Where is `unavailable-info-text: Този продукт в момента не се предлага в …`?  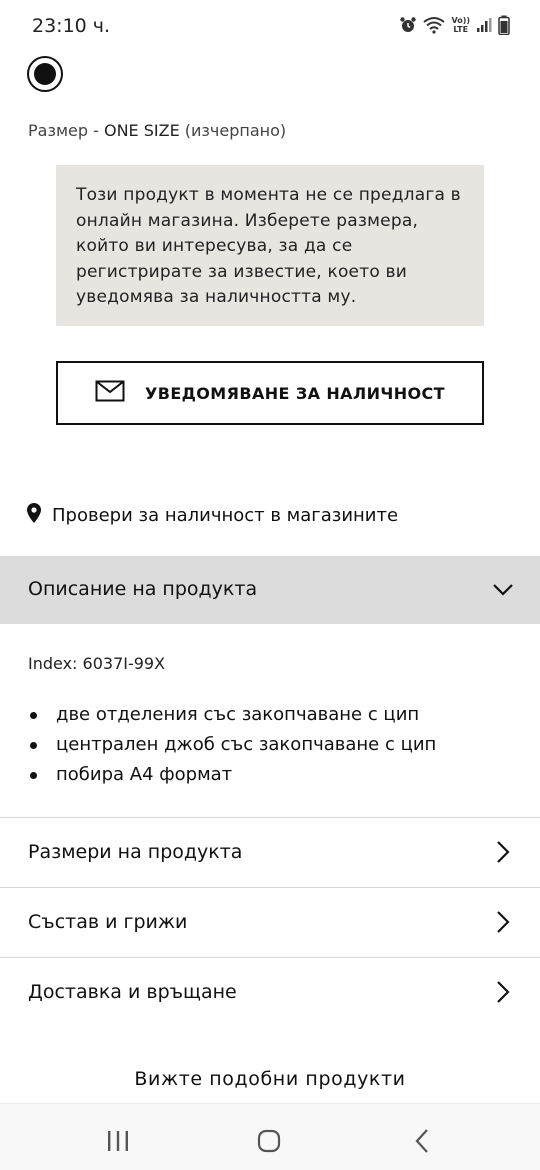
unavailable-info-text: Този продукт в момента не се предлага в … is located at coordinates (268, 246).